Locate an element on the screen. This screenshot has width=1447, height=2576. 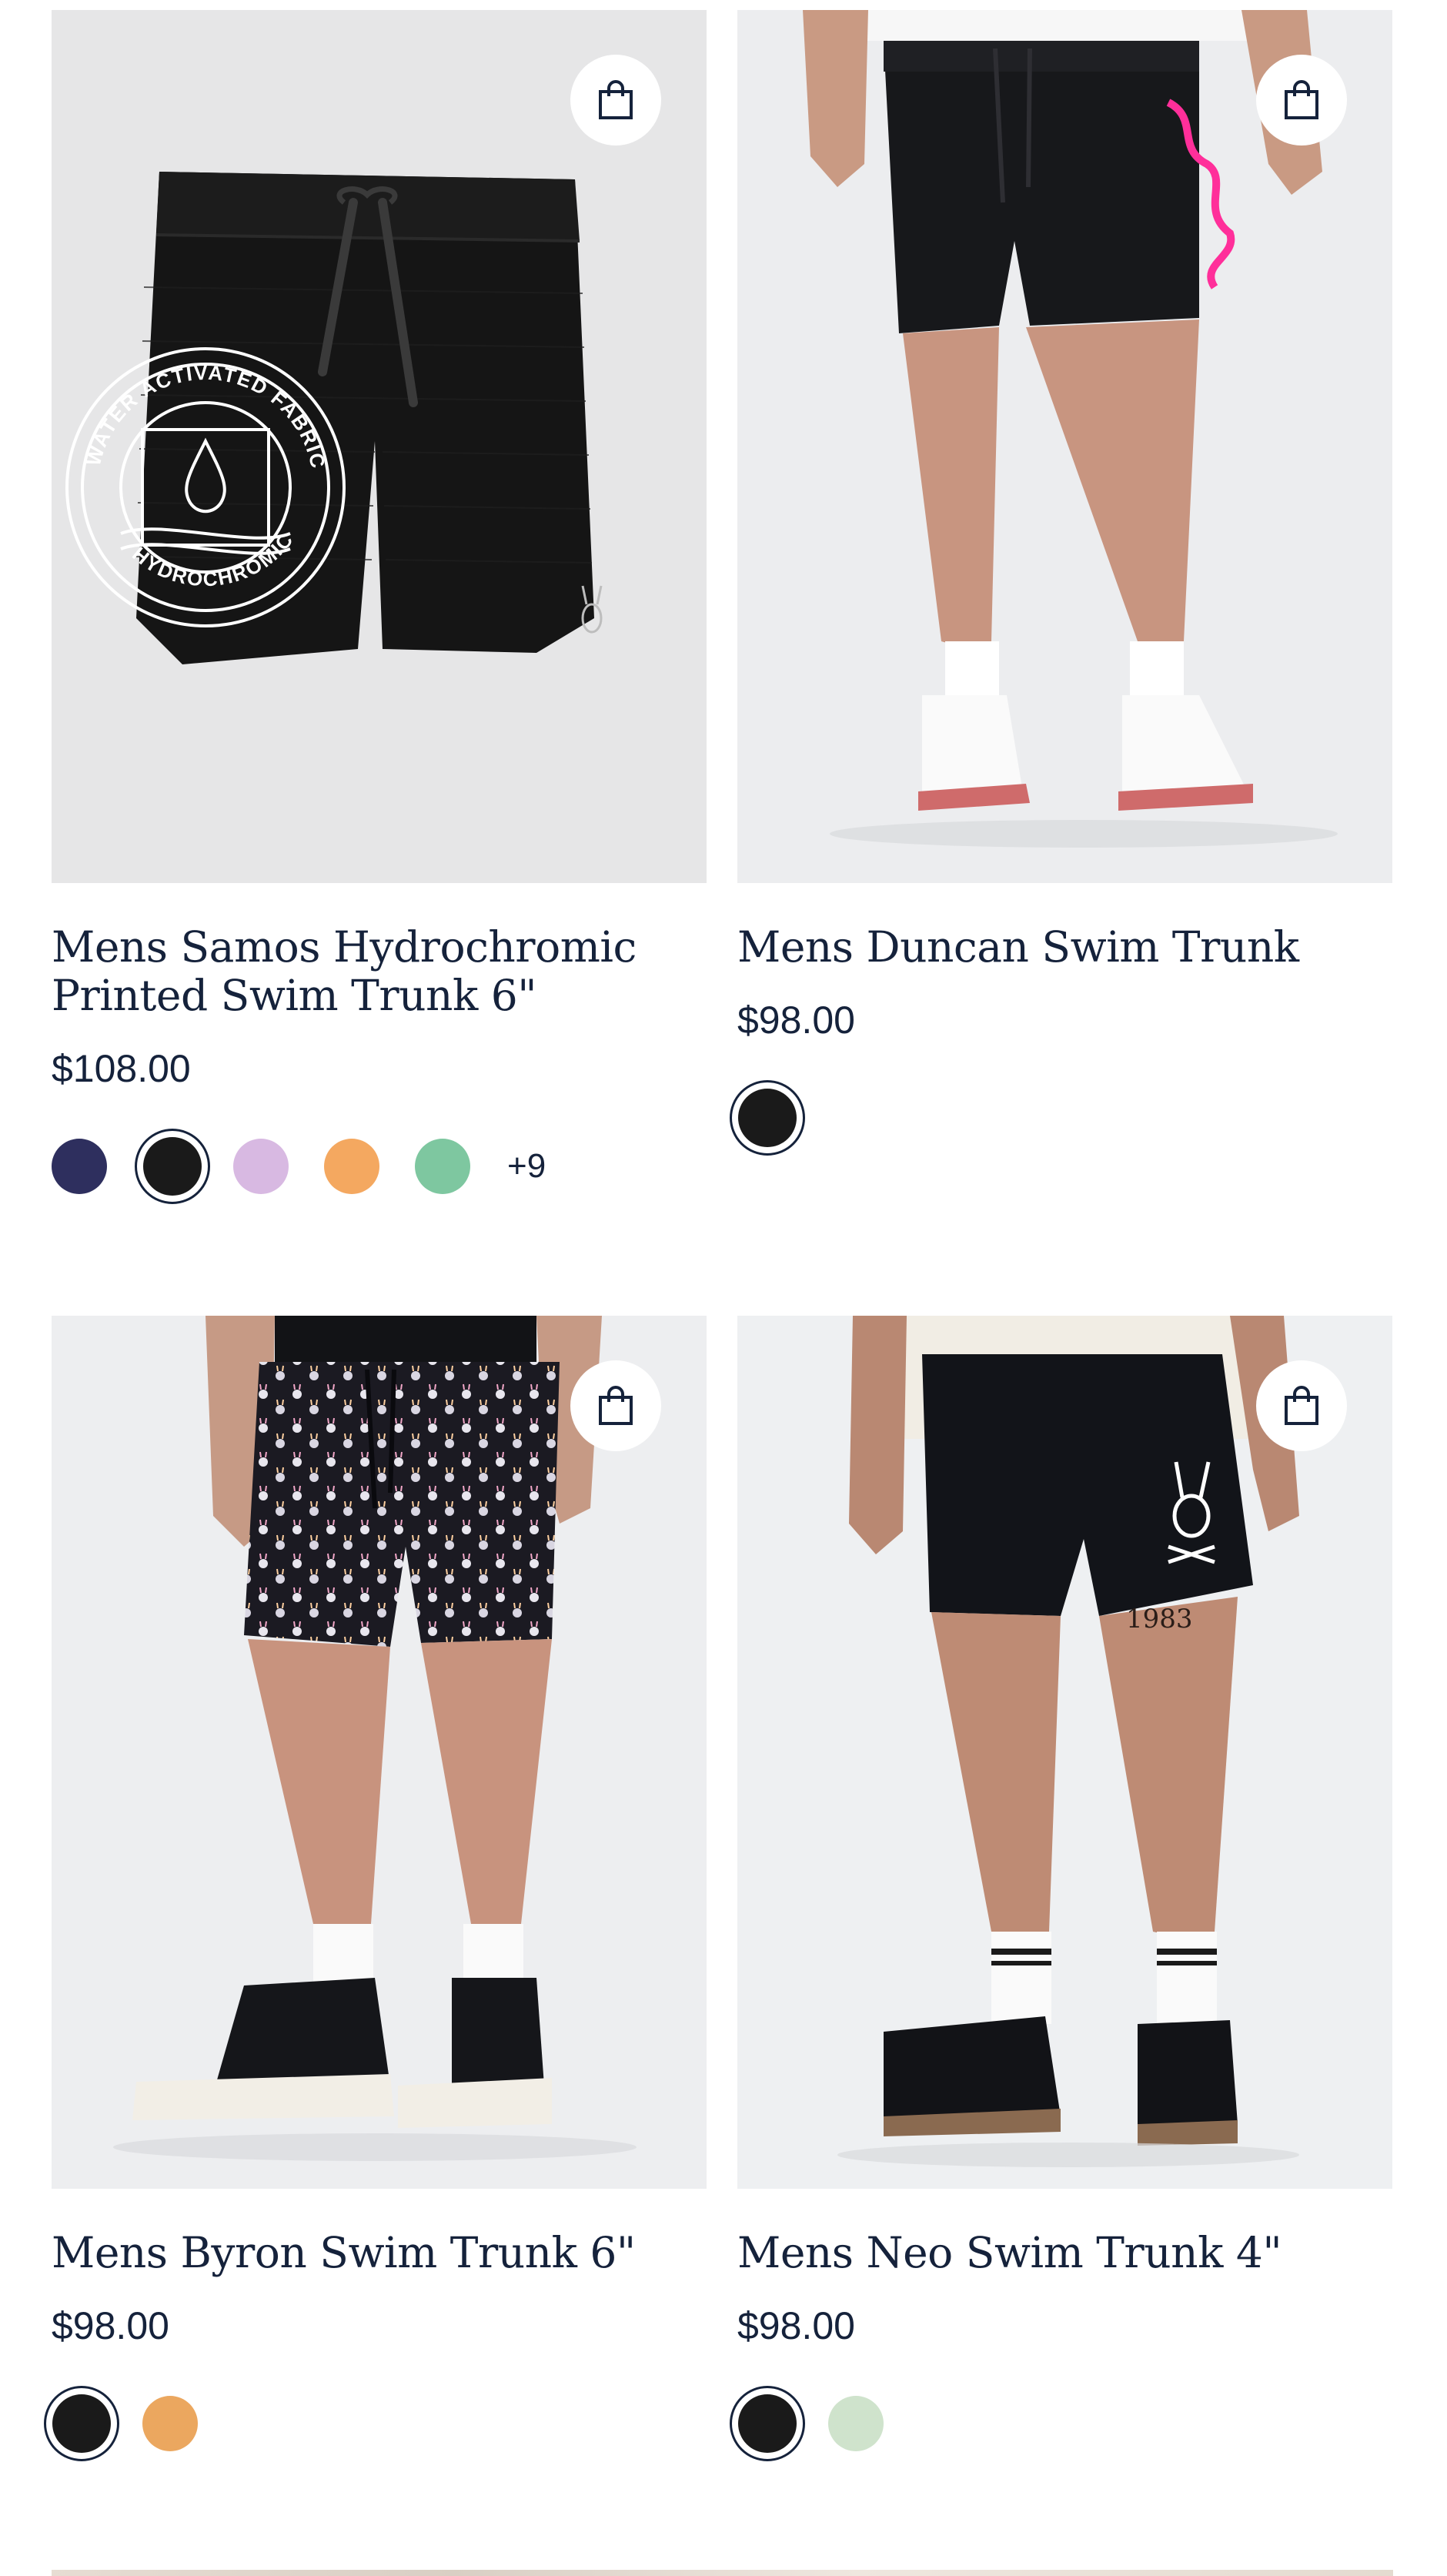
product-title-line: Printed Swim Trunk 6" is located at coordinates (294, 995).